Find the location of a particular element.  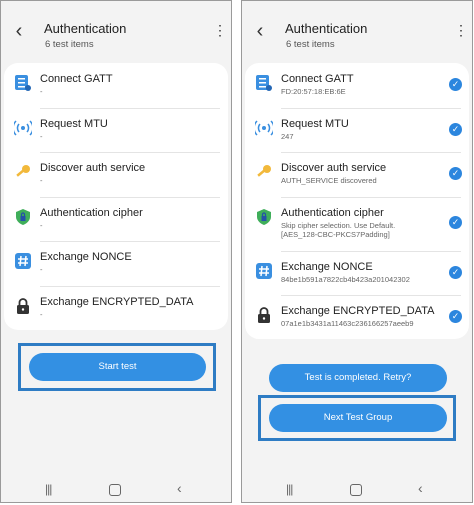

test-item-authentication-cipher: Authentication cipher - is located at coordinates (116, 219).